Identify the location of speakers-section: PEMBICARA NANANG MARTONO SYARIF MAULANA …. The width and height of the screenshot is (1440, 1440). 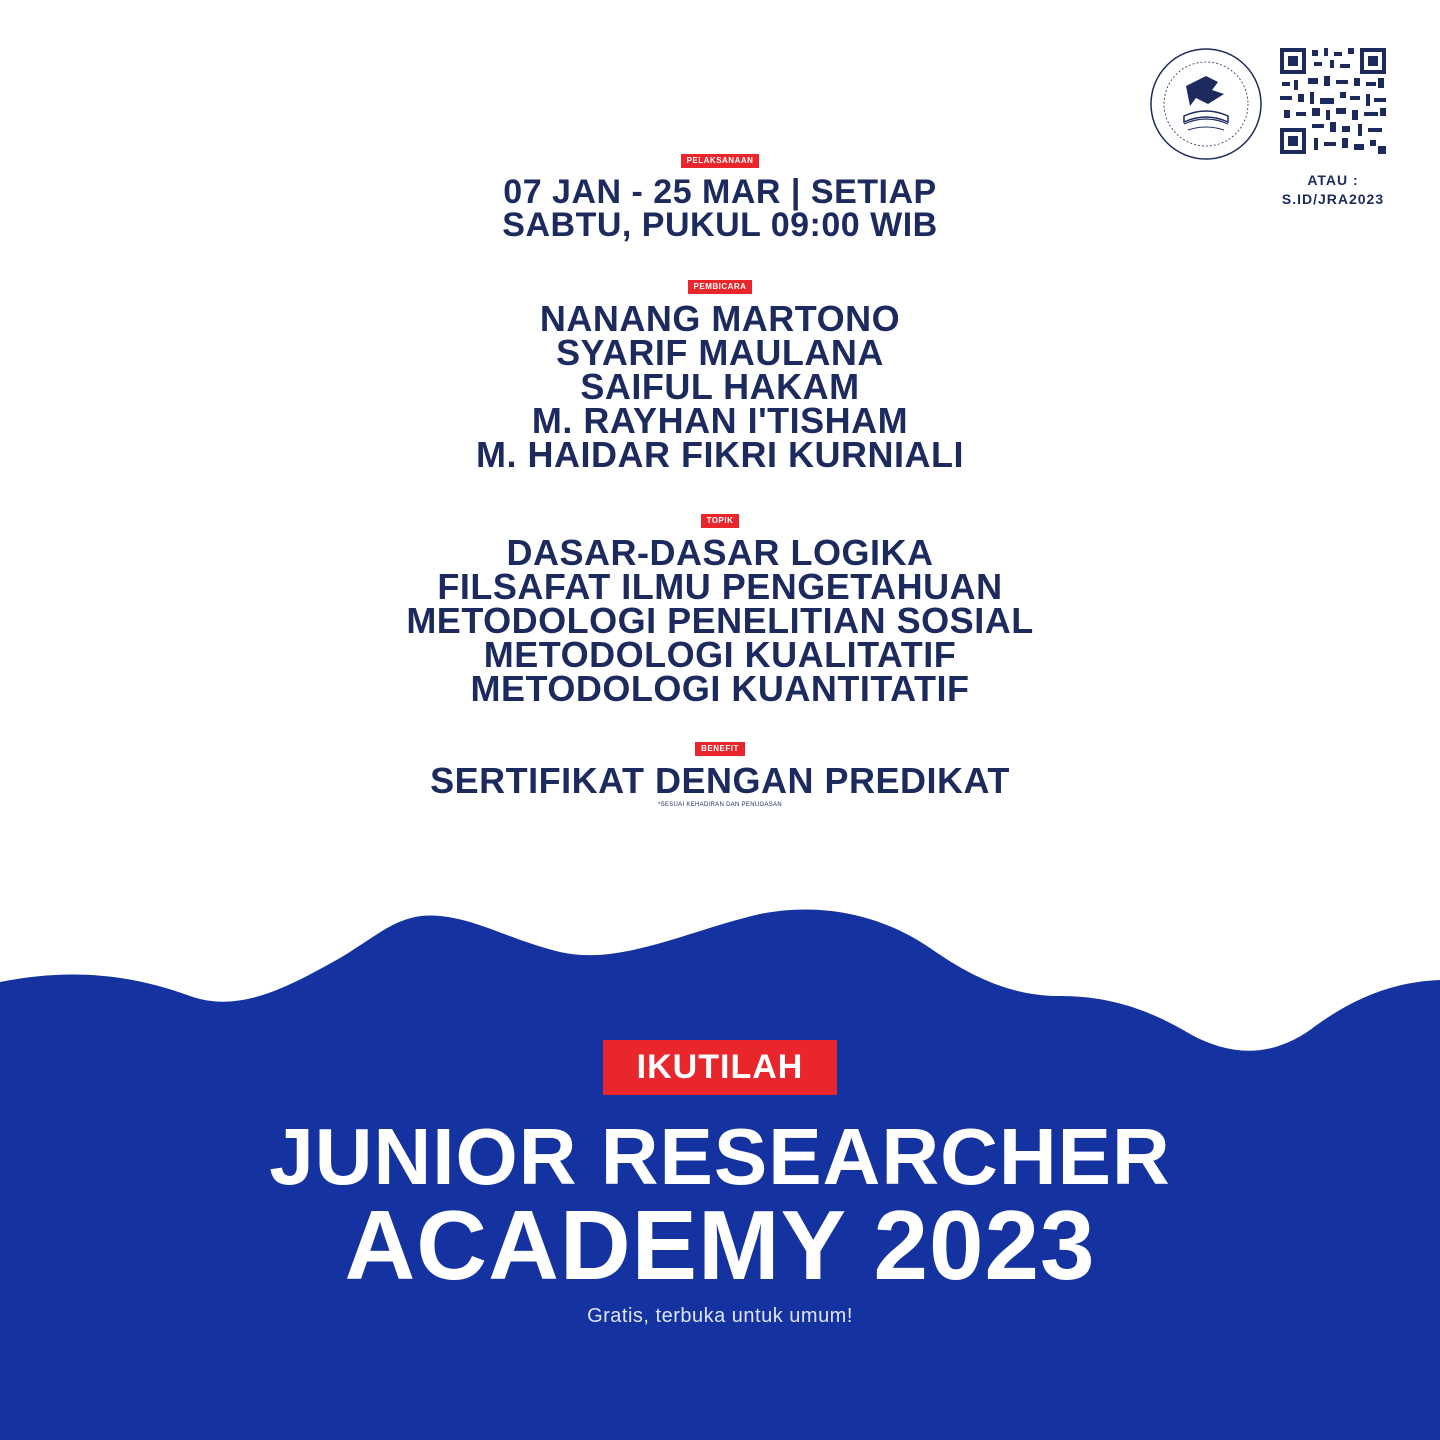
(720, 375).